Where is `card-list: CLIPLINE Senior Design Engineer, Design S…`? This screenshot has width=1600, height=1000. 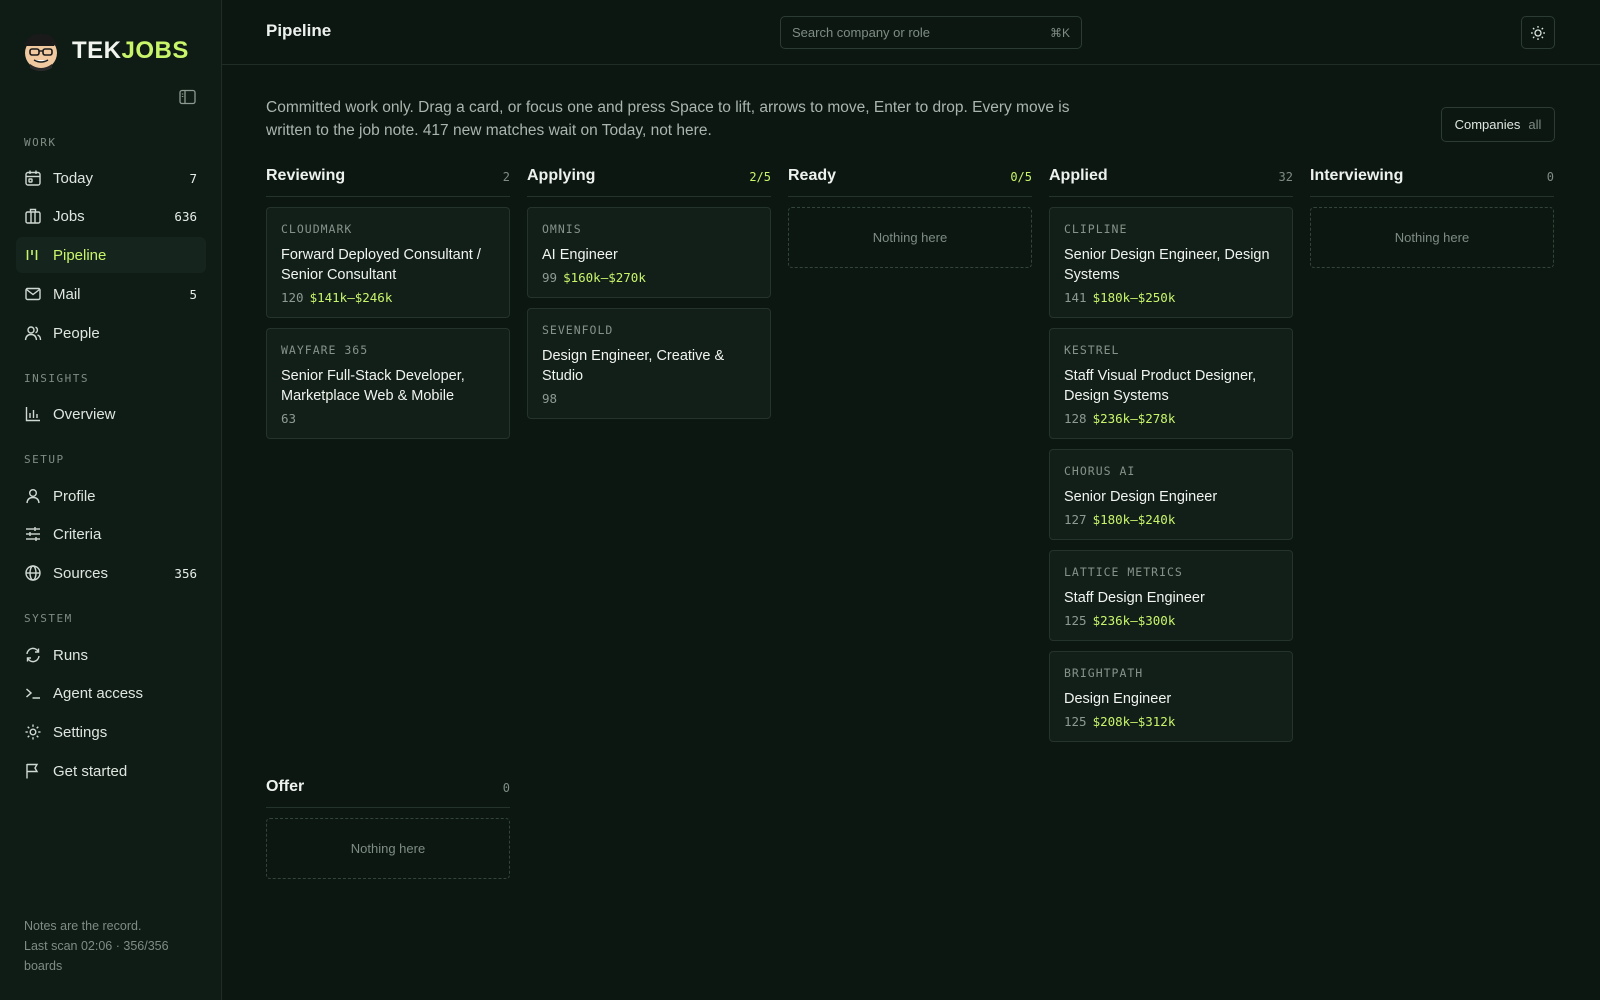
card-list: CLIPLINE Senior Design Engineer, Design S… is located at coordinates (1171, 474).